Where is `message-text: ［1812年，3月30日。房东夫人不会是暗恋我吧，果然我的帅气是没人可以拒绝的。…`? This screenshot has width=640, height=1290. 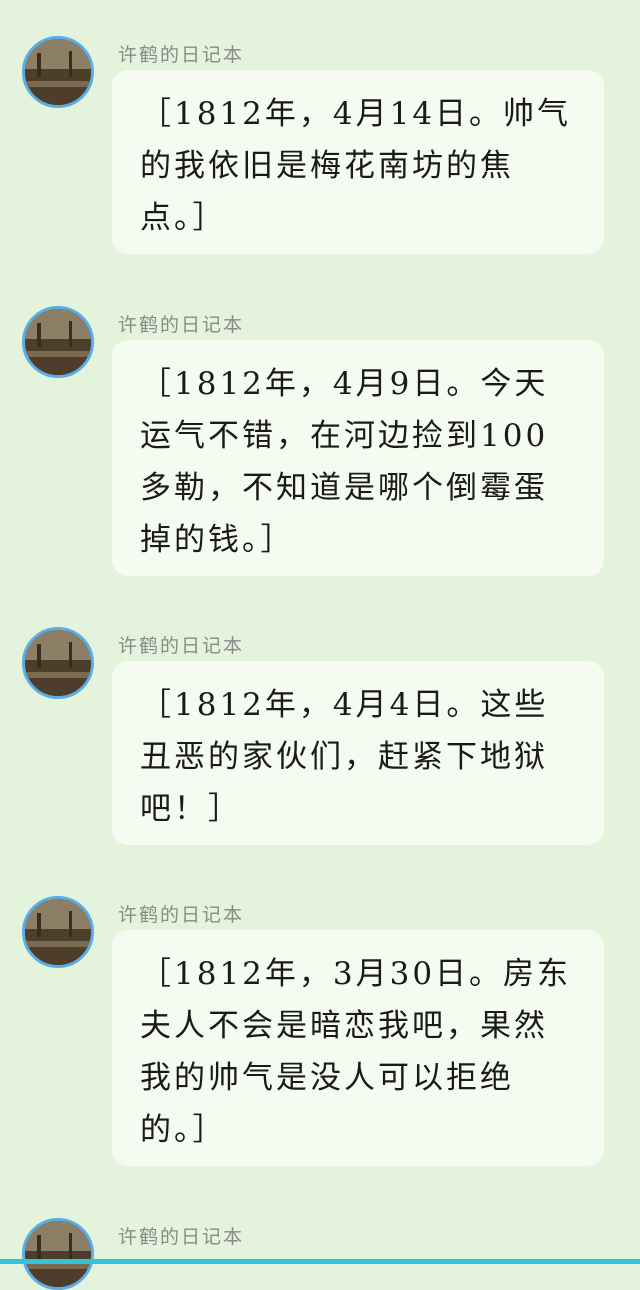
message-text: ［1812年，3月30日。房东夫人不会是暗恋我吧，果然我的帅气是没人可以拒绝的。… is located at coordinates (356, 1052).